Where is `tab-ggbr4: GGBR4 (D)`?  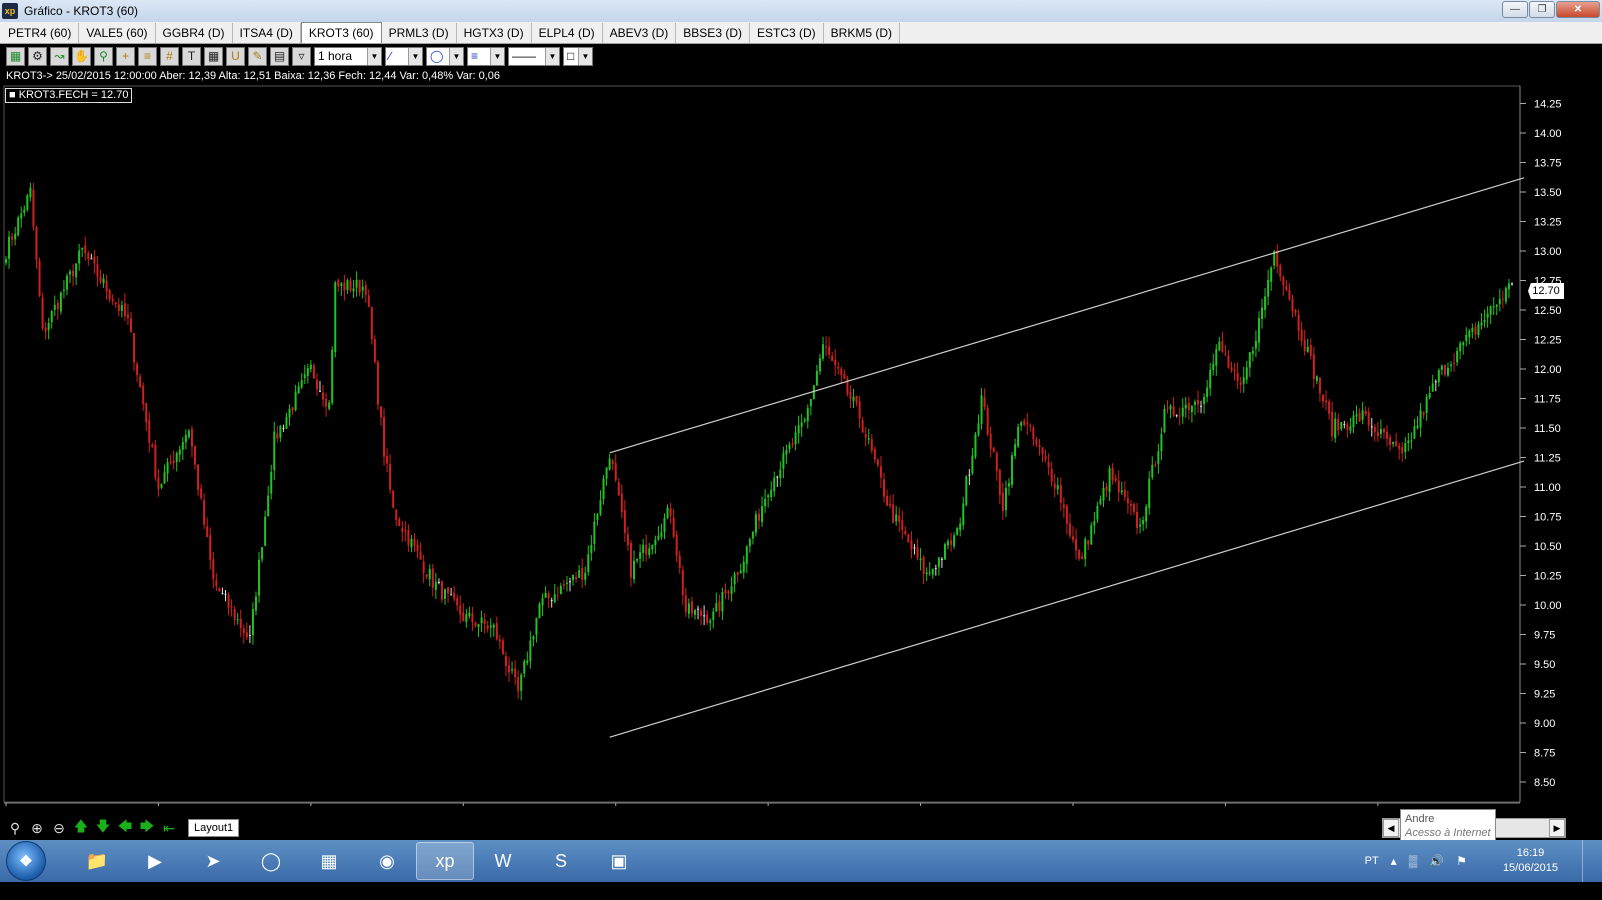
tab-ggbr4: GGBR4 (D) is located at coordinates (194, 33).